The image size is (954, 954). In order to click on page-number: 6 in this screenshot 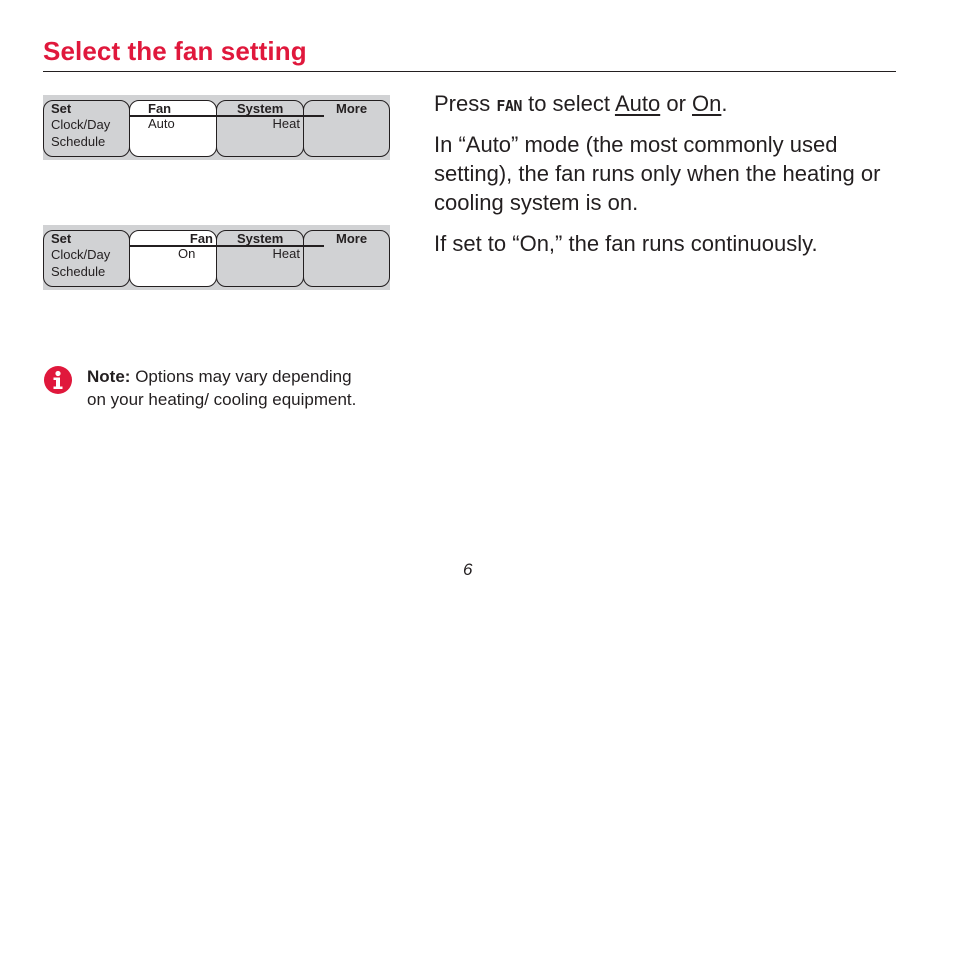, I will do `click(468, 569)`.